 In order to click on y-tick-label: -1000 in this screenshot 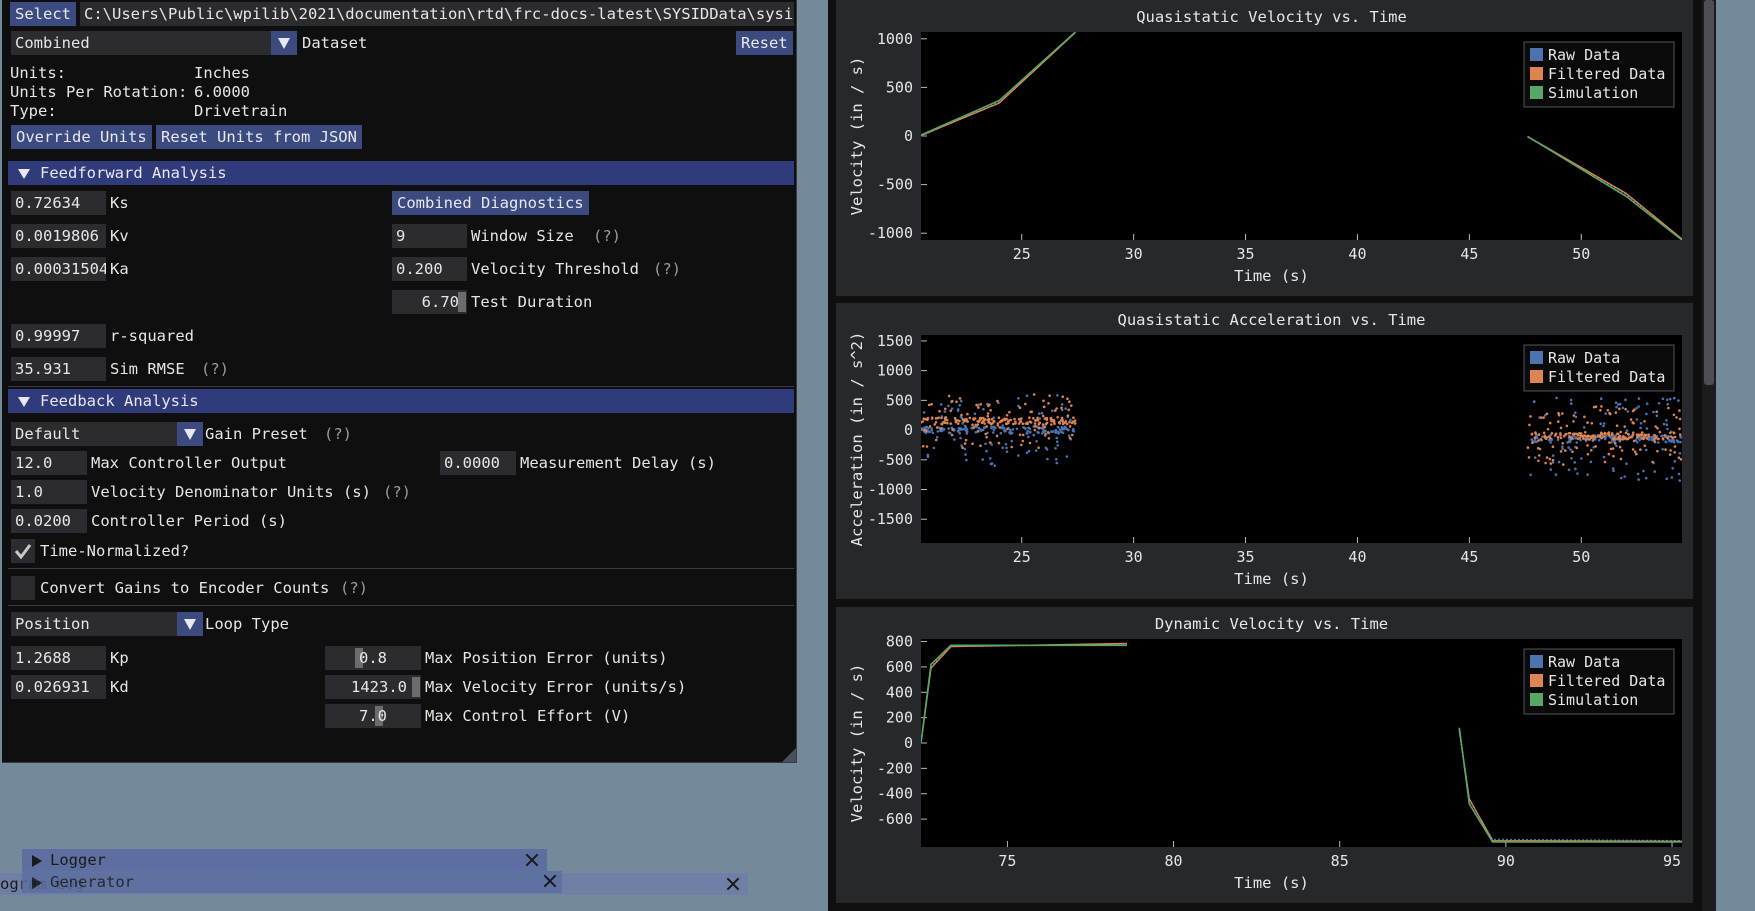, I will do `click(890, 233)`.